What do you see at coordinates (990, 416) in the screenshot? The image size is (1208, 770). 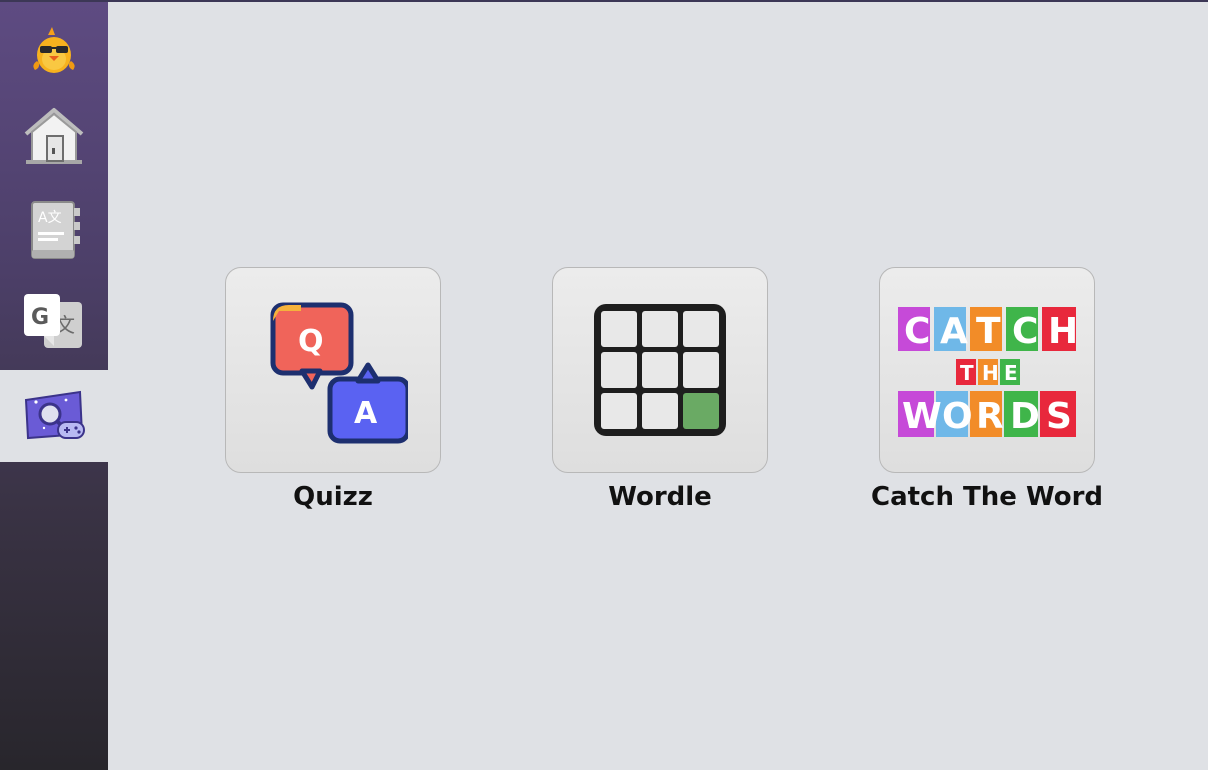 I see `svg-text: R` at bounding box center [990, 416].